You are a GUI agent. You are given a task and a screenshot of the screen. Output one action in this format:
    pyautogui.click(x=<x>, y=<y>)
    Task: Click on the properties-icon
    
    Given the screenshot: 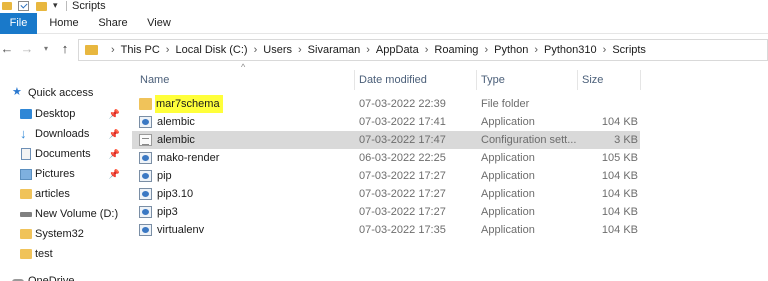 What is the action you would take?
    pyautogui.click(x=23, y=6)
    